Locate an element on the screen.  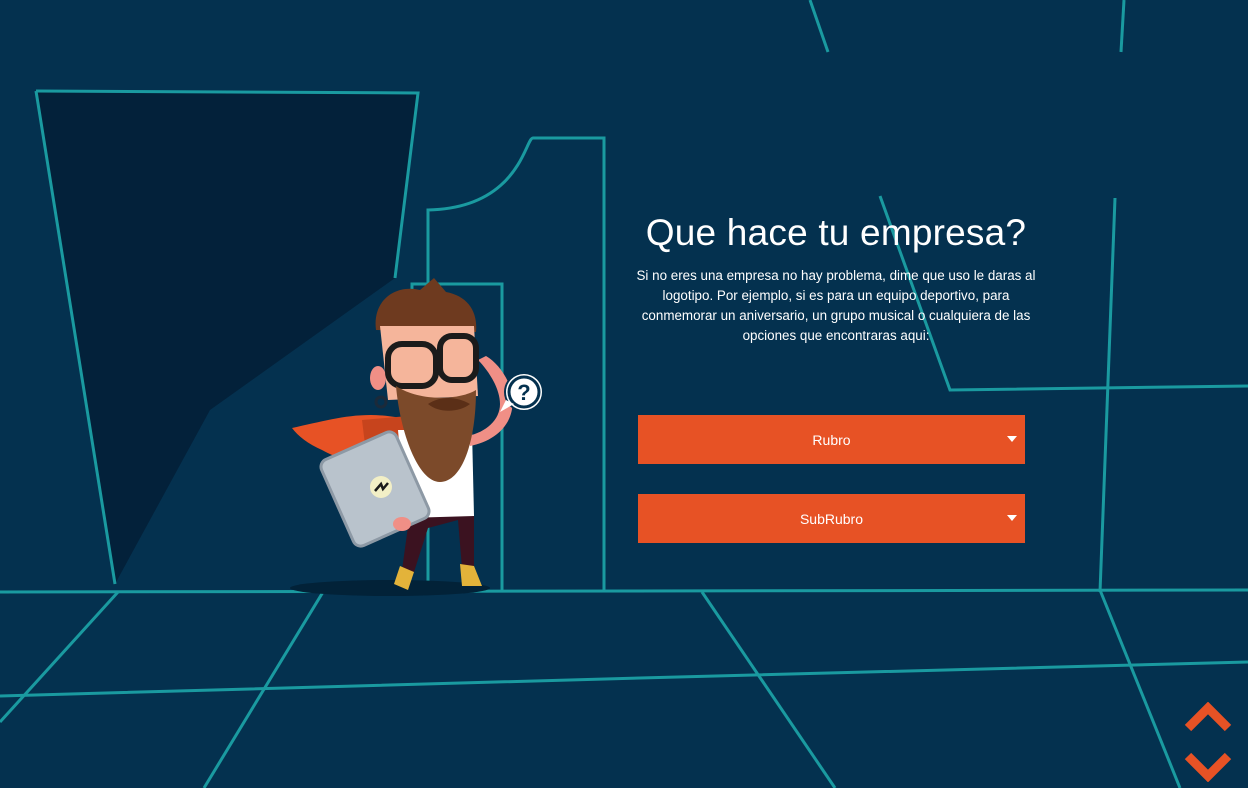
hair is located at coordinates (426, 305).